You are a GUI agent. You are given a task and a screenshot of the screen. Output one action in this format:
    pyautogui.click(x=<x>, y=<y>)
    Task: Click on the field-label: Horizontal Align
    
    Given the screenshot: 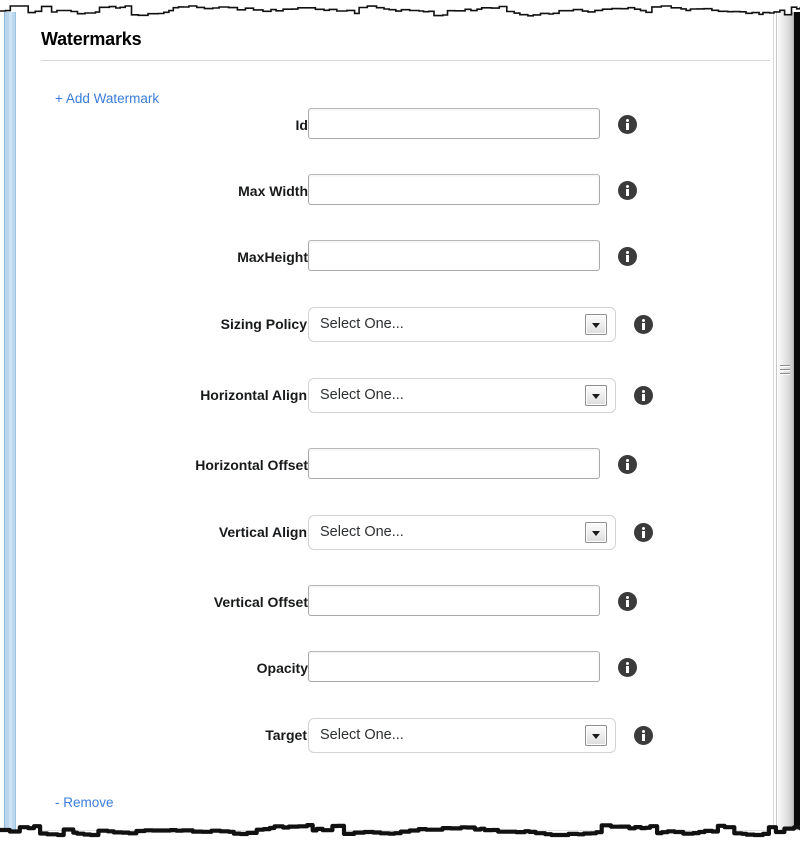 What is the action you would take?
    pyautogui.click(x=253, y=395)
    